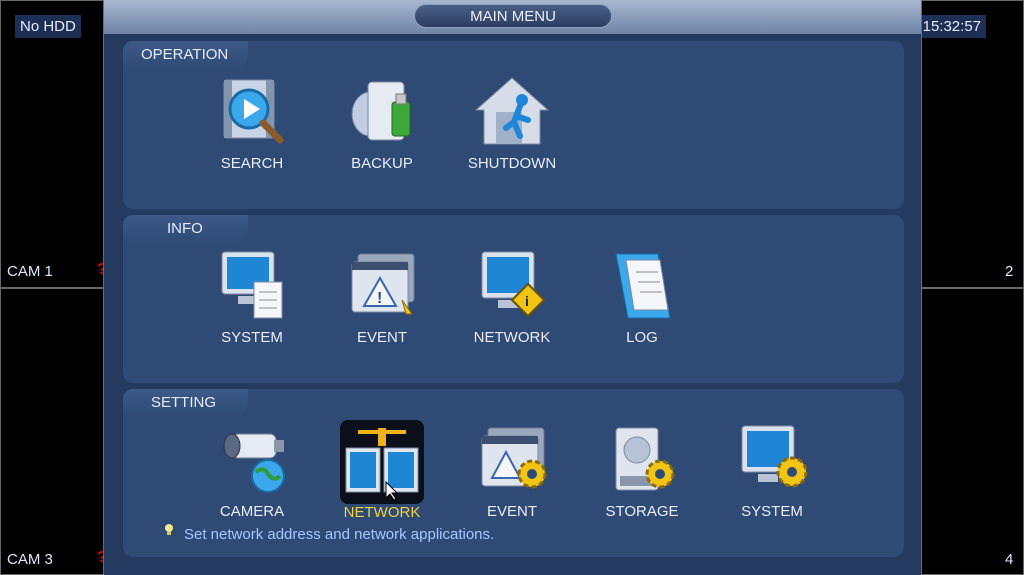 This screenshot has width=1024, height=575. Describe the element at coordinates (382, 287) in the screenshot. I see `event-info-icon: !` at that location.